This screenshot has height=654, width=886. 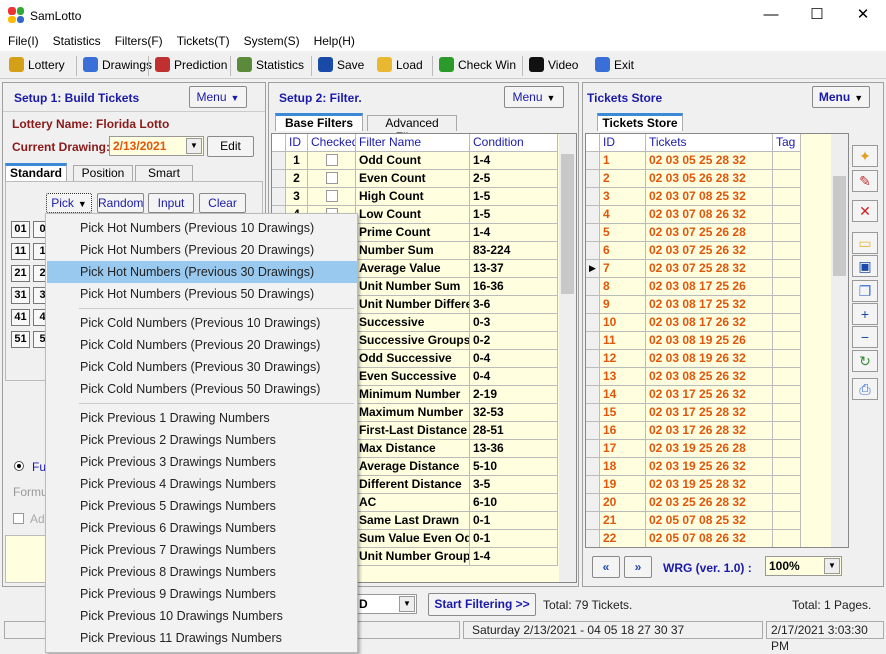 I want to click on column-header: Tickets, so click(x=709, y=143).